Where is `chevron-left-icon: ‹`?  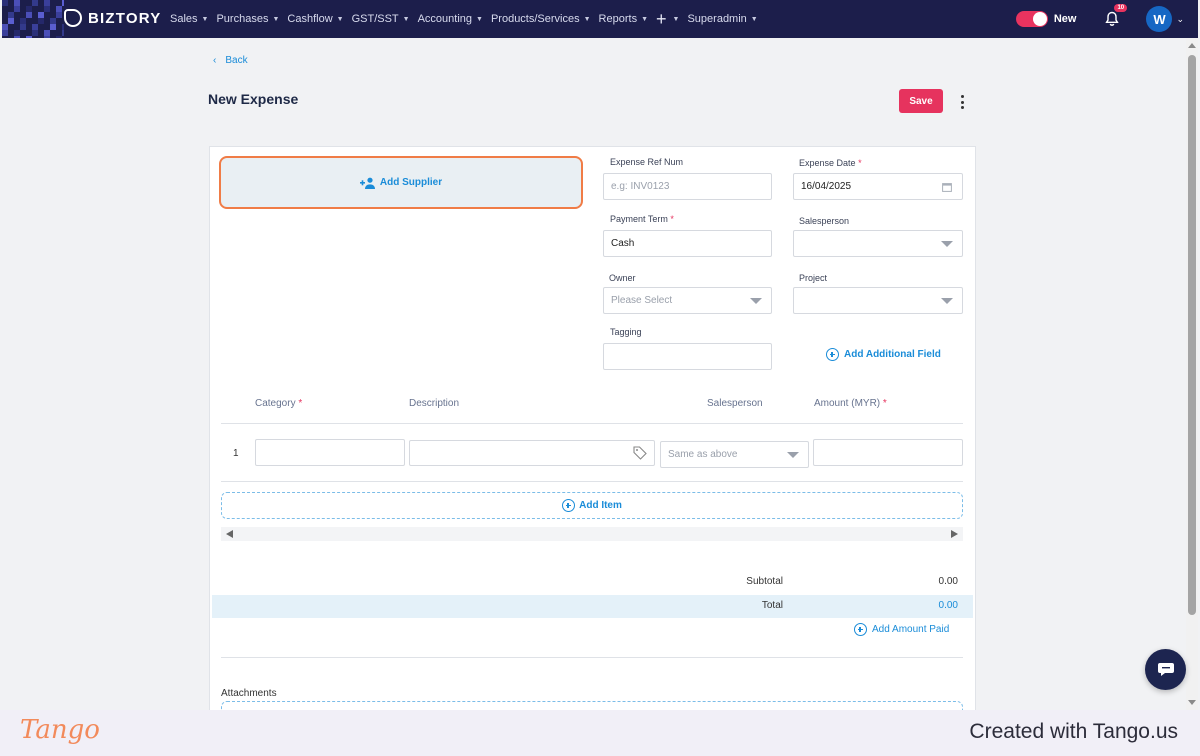
chevron-left-icon: ‹ is located at coordinates (215, 60).